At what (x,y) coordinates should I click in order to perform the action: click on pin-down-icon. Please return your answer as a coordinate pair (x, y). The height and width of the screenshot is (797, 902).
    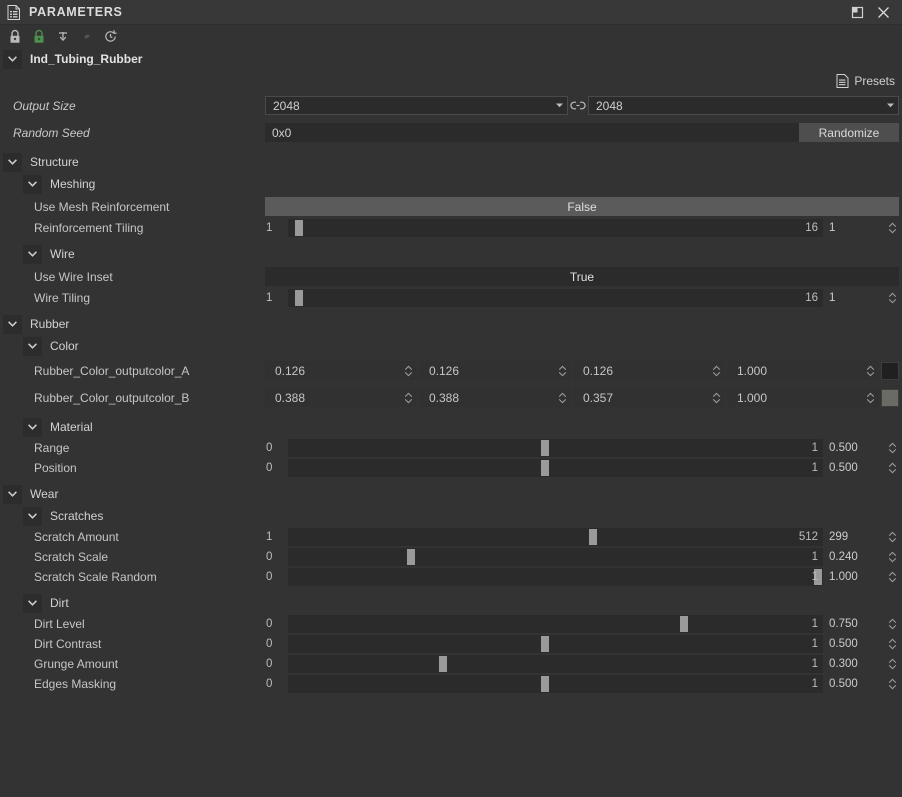
    Looking at the image, I should click on (62, 37).